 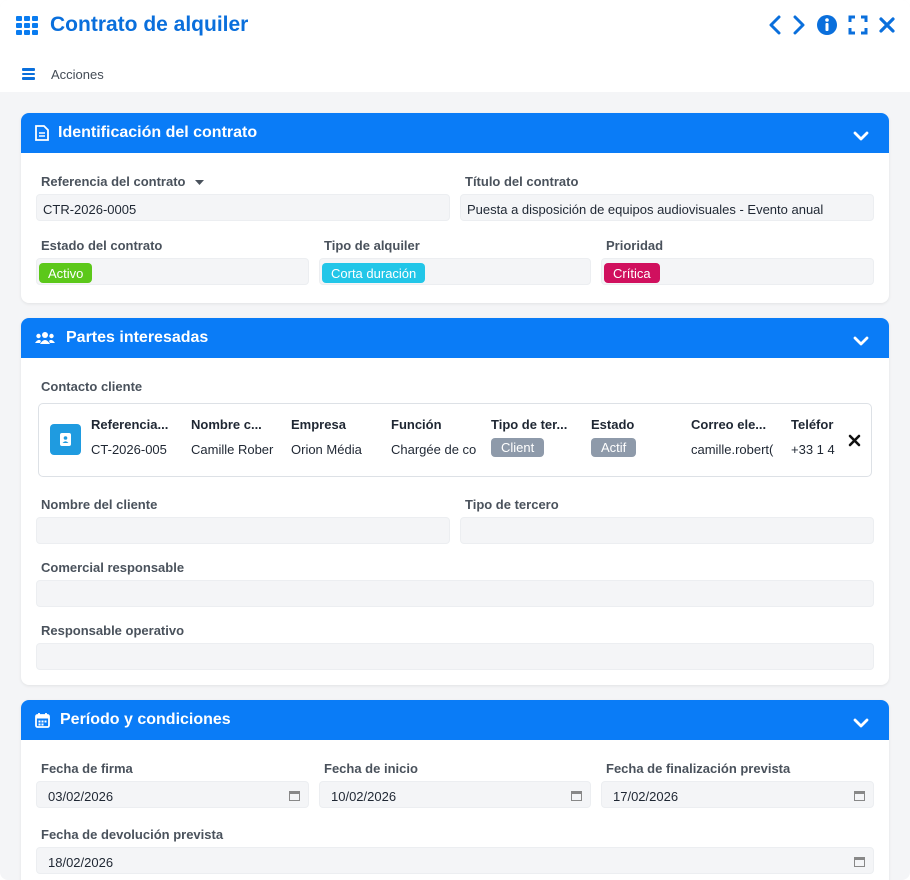 I want to click on contact-col-third-type: Tipo de ter... Client, so click(x=529, y=437).